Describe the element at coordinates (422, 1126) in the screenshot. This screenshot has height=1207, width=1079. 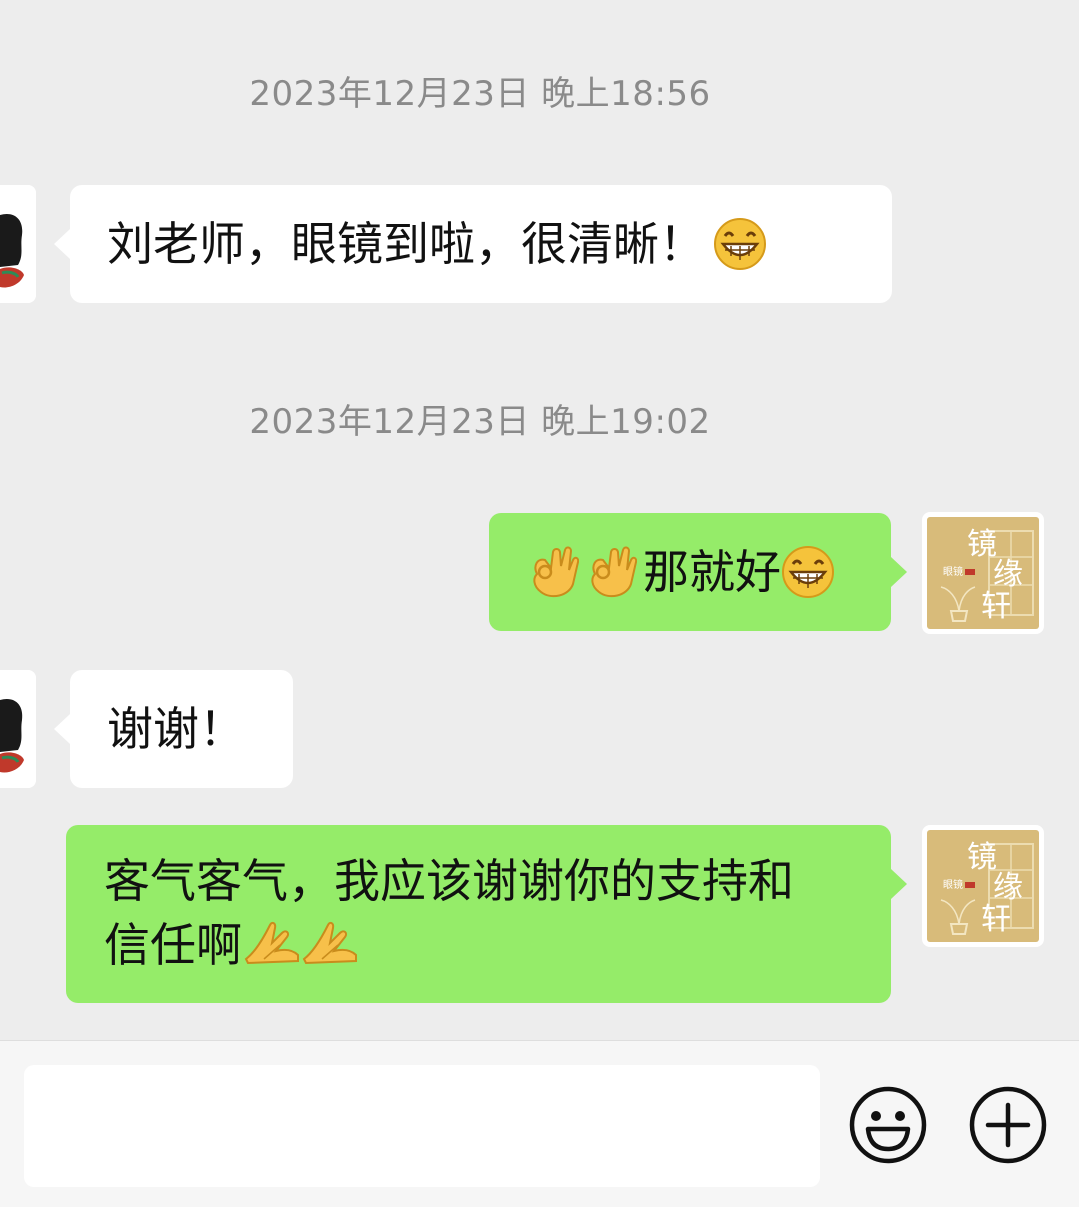
I see `message-input` at that location.